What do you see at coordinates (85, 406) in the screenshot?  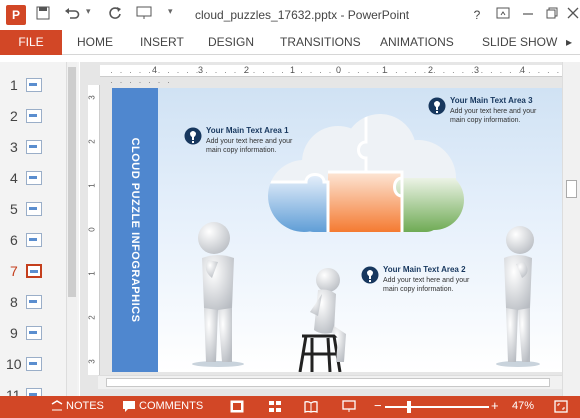 I see `notes-button: NOTES` at bounding box center [85, 406].